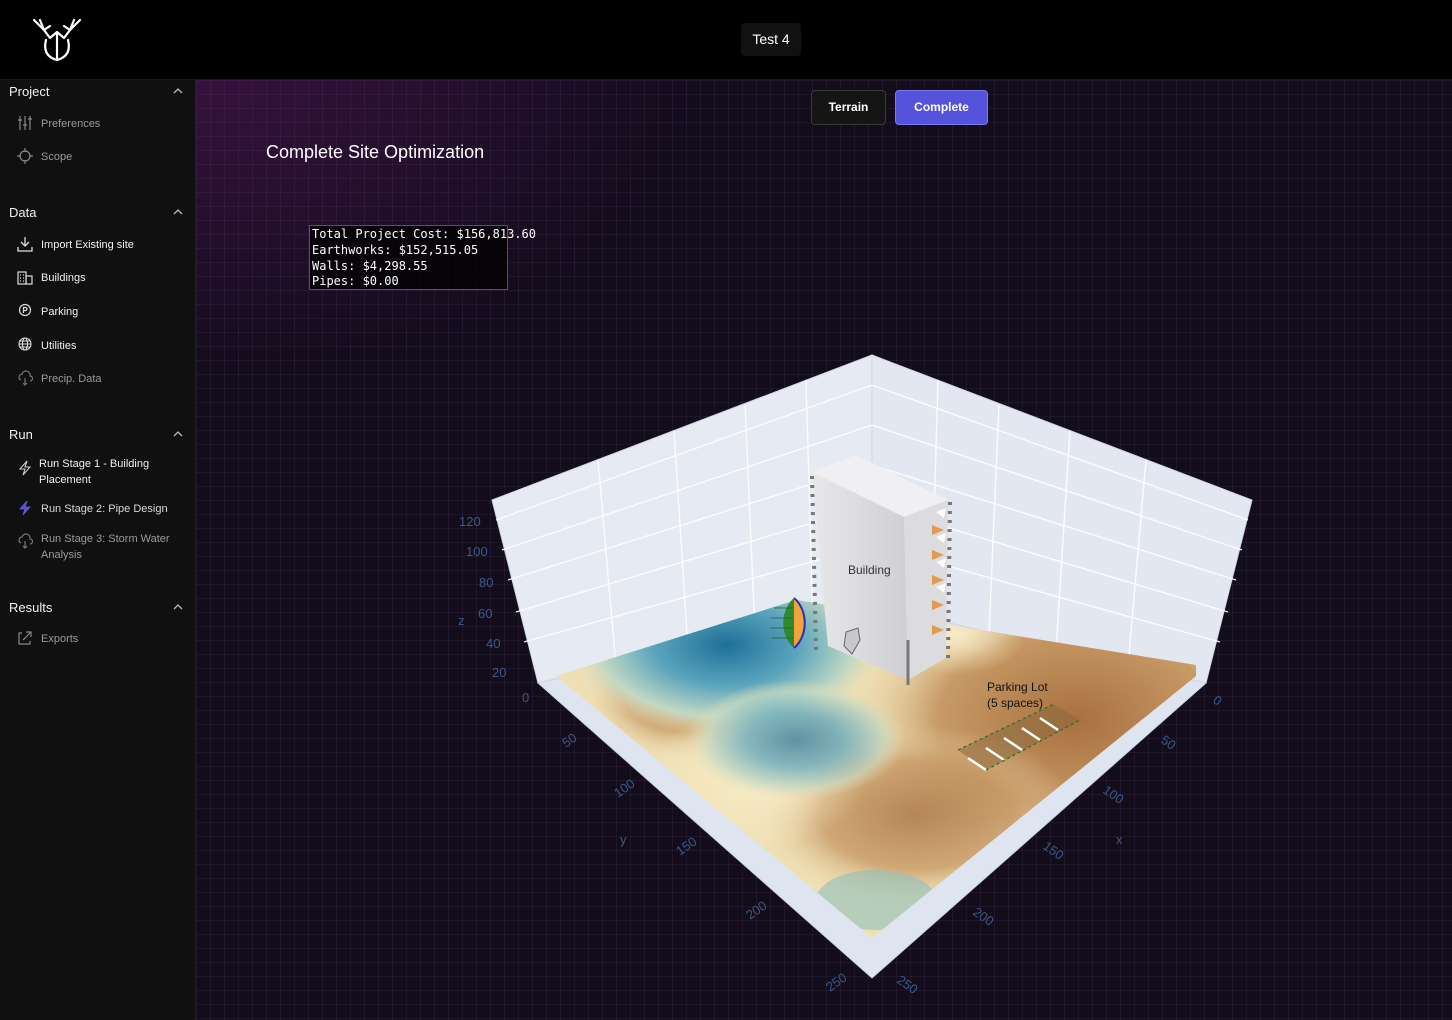 The width and height of the screenshot is (1452, 1020). What do you see at coordinates (1217, 700) in the screenshot?
I see `x-tick: 0` at bounding box center [1217, 700].